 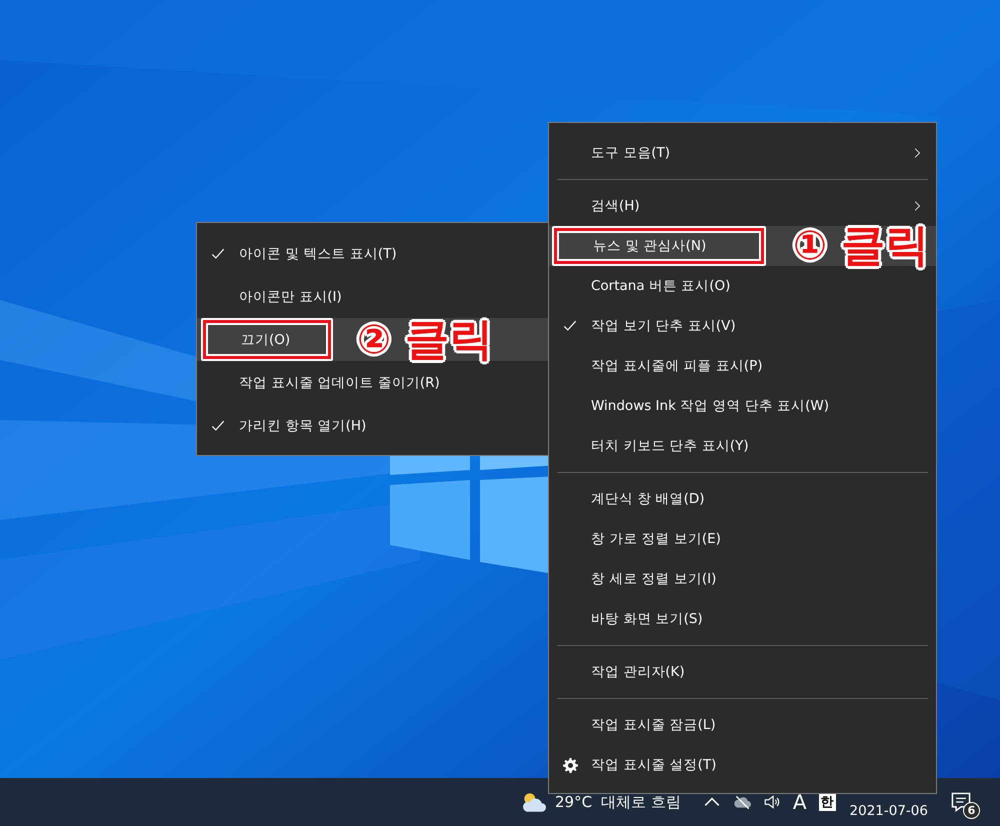 What do you see at coordinates (971, 810) in the screenshot?
I see `notification-badge: 6` at bounding box center [971, 810].